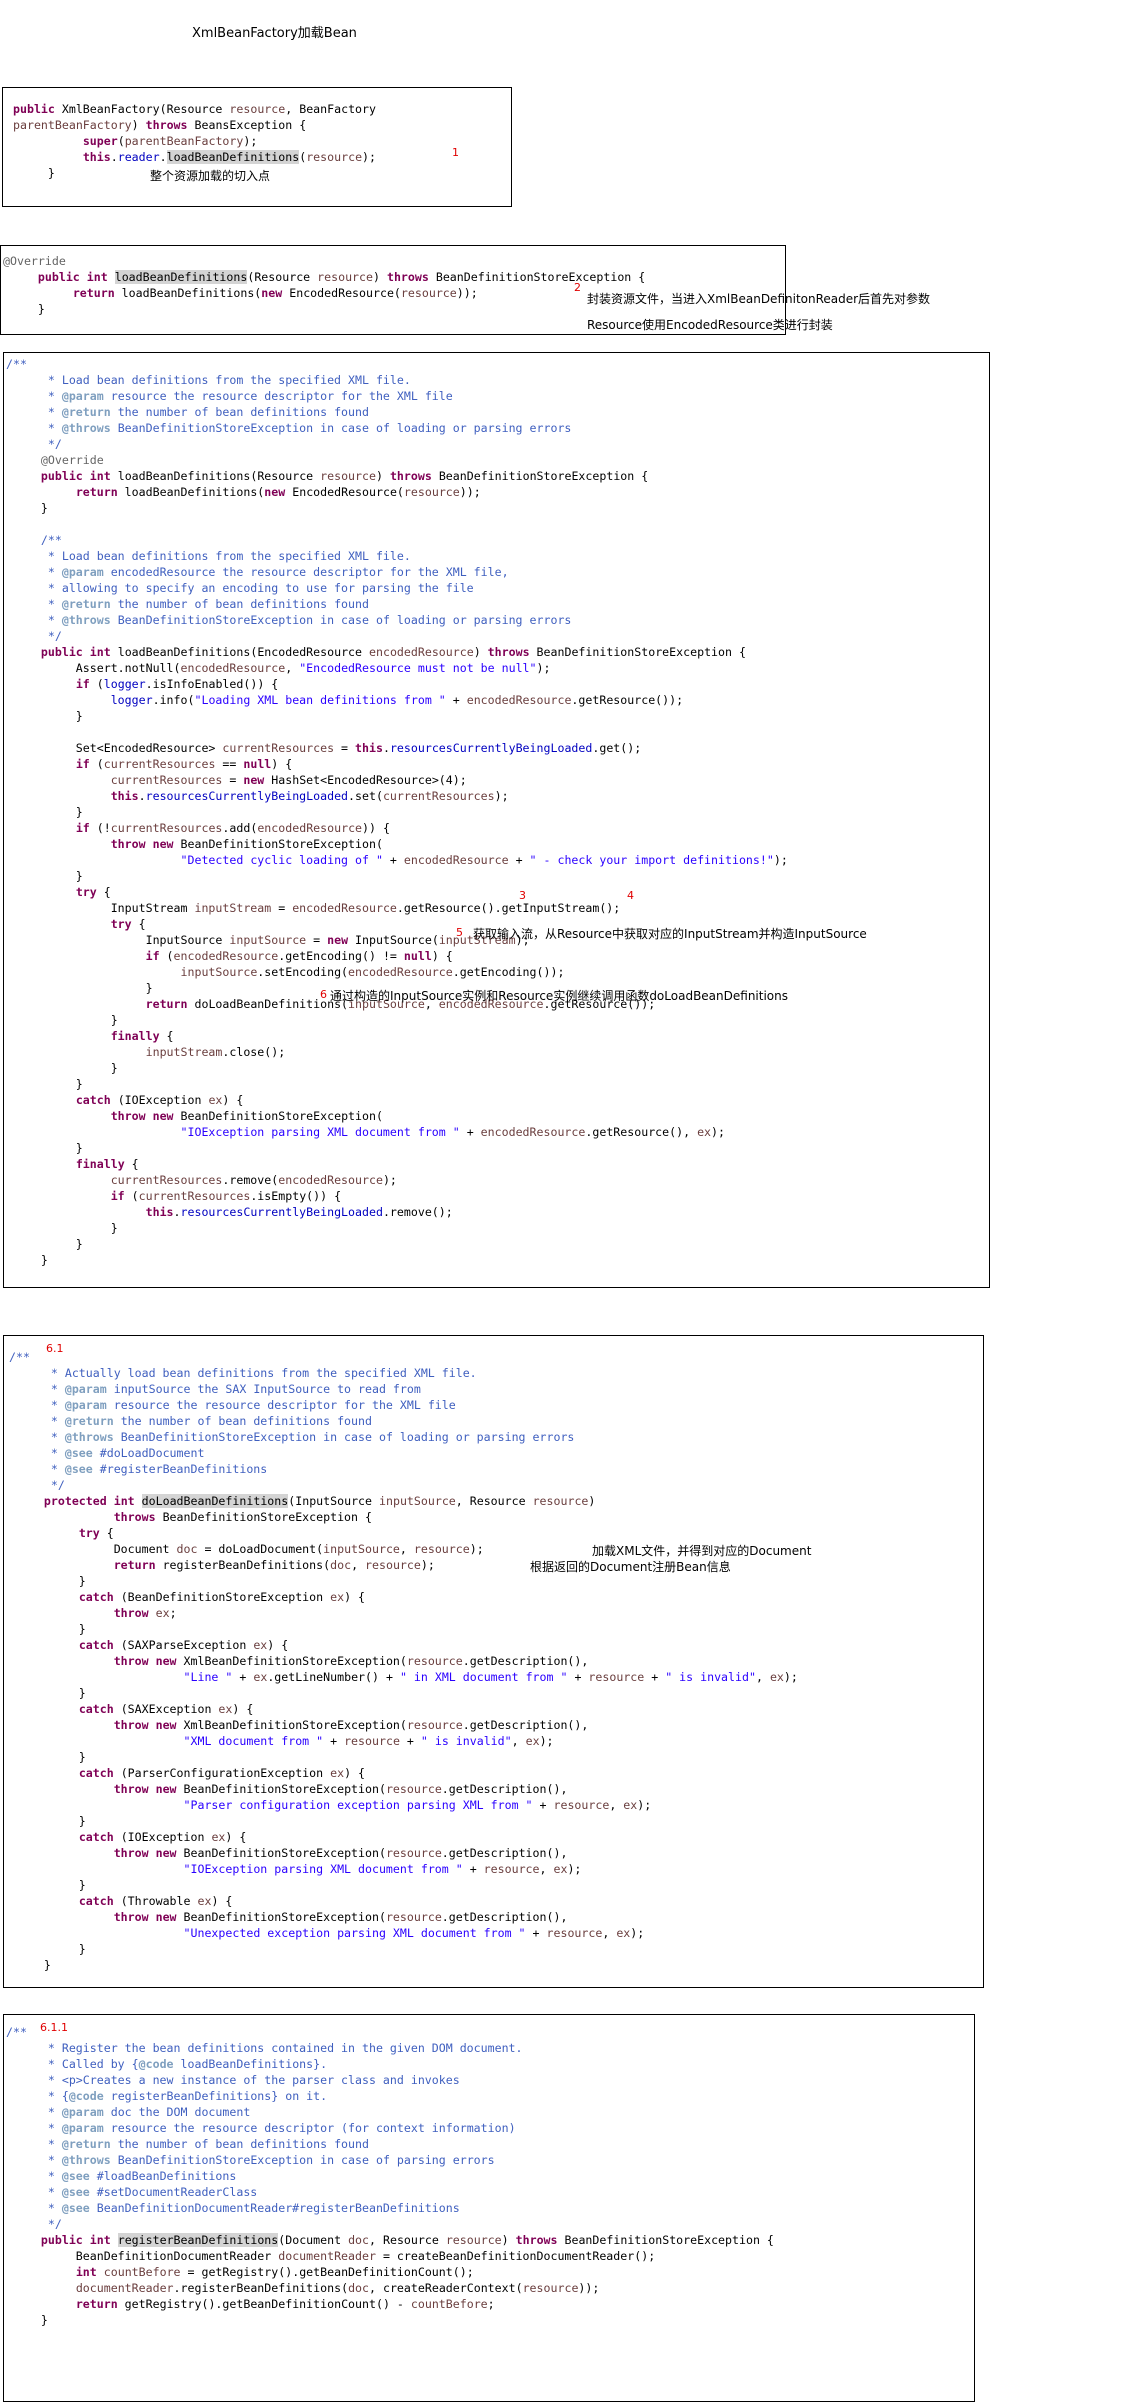 The height and width of the screenshot is (2402, 1134). What do you see at coordinates (702, 1551) in the screenshot?
I see `annotation-load-document: 加载XML文件，并得到对应的Document` at bounding box center [702, 1551].